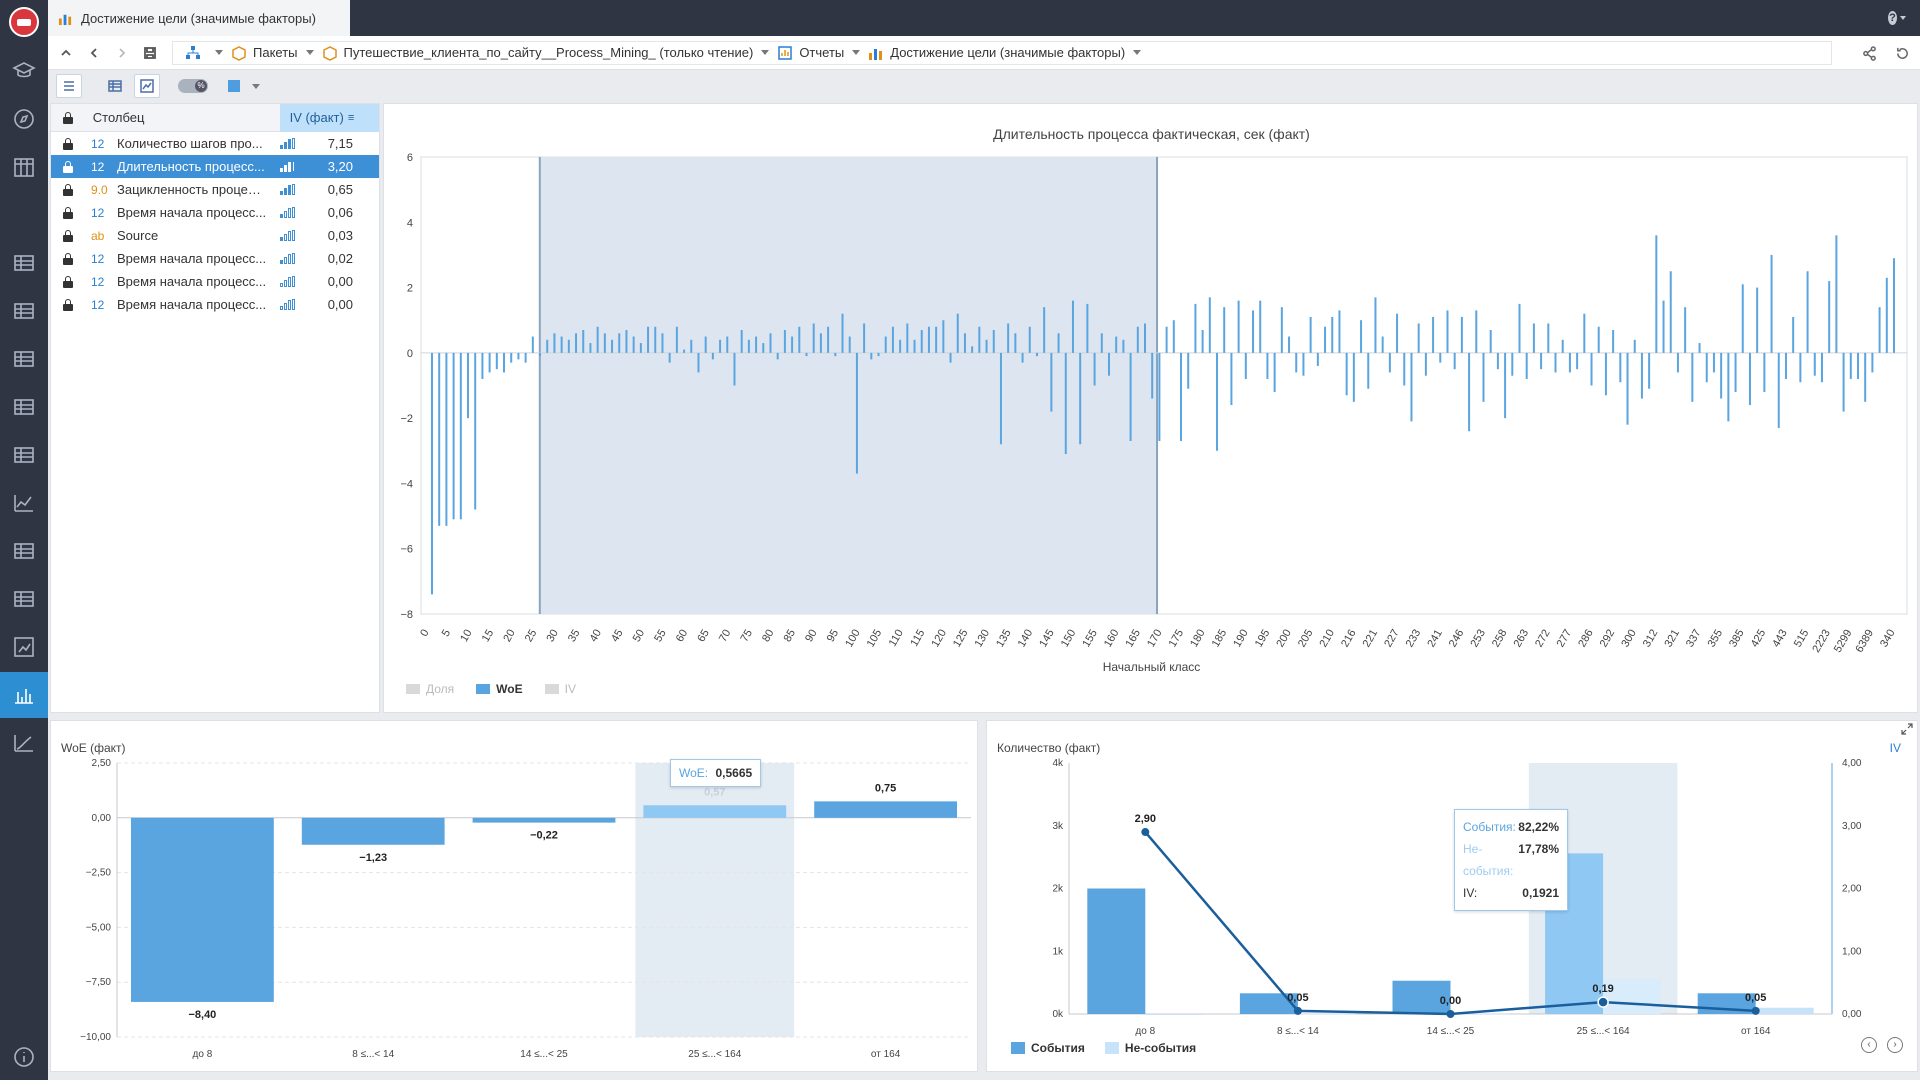  Describe the element at coordinates (1058, 889) in the screenshot. I see `y-tick-label: 2k` at that location.